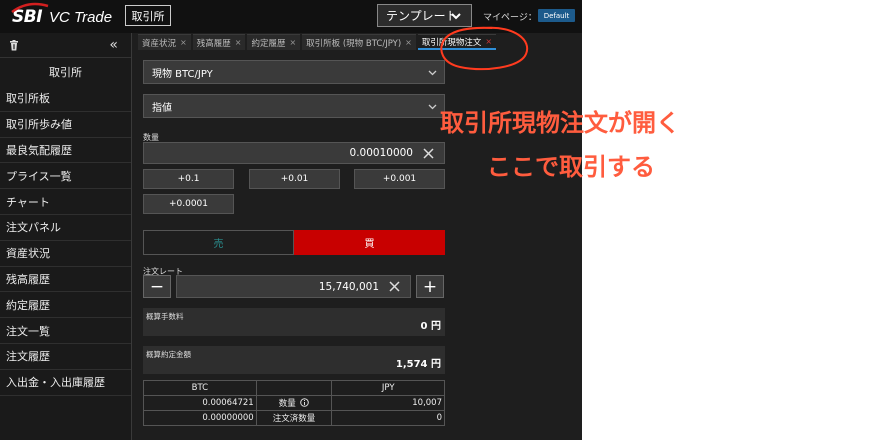 The width and height of the screenshot is (880, 440). Describe the element at coordinates (422, 16) in the screenshot. I see `template-label: テンプレート` at that location.